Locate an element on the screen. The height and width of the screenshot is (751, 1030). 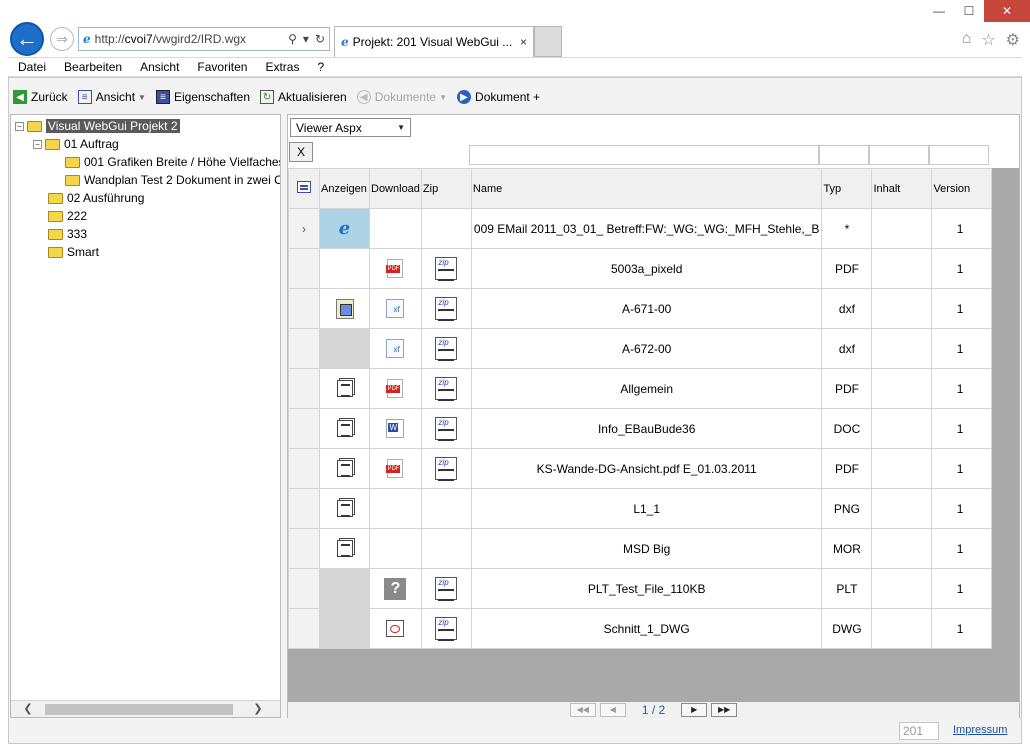
dwg-icon is located at coordinates (395, 628).